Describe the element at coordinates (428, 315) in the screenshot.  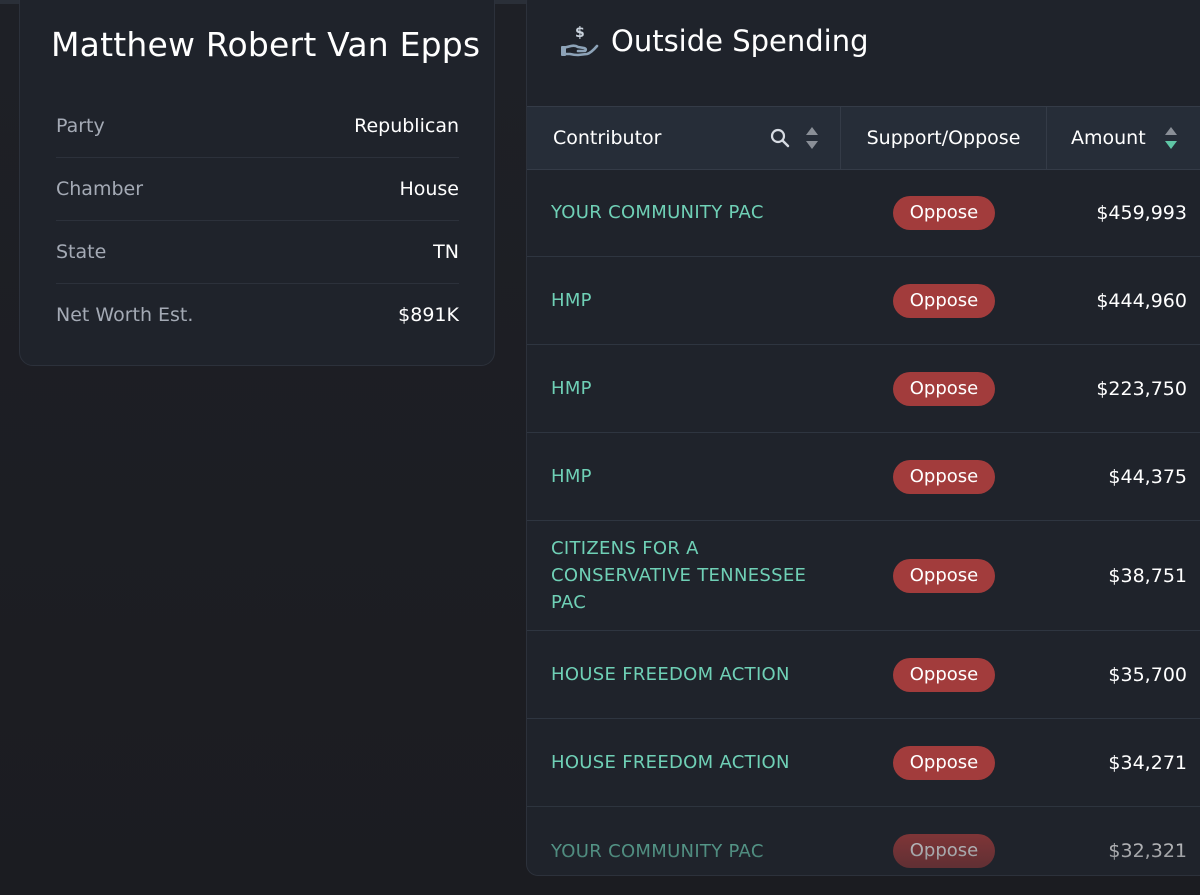
I see `net-worth-value: $891K` at that location.